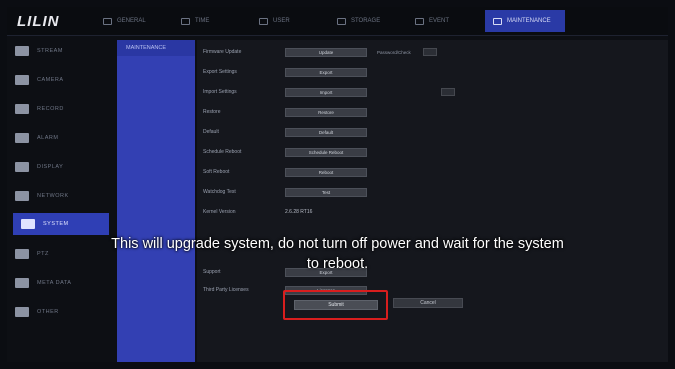 The height and width of the screenshot is (369, 675). Describe the element at coordinates (525, 21) in the screenshot. I see `tab-maintenance: MAINTENANCE` at that location.